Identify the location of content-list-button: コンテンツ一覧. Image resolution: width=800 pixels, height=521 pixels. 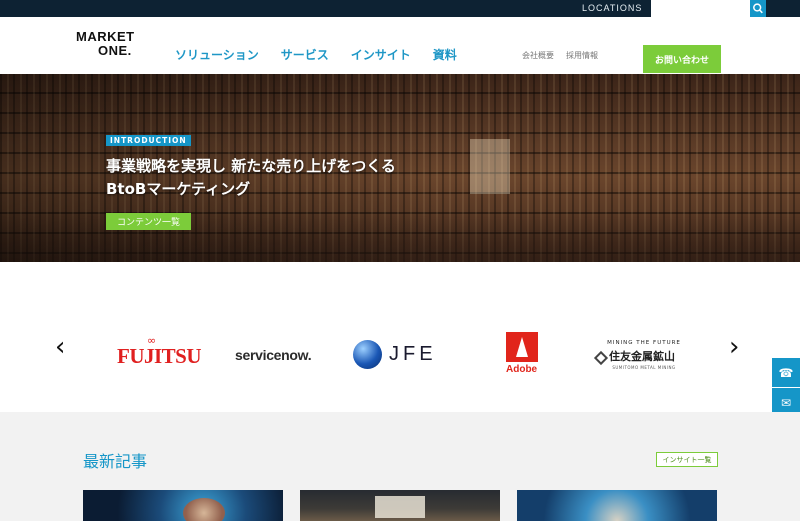
(148, 221).